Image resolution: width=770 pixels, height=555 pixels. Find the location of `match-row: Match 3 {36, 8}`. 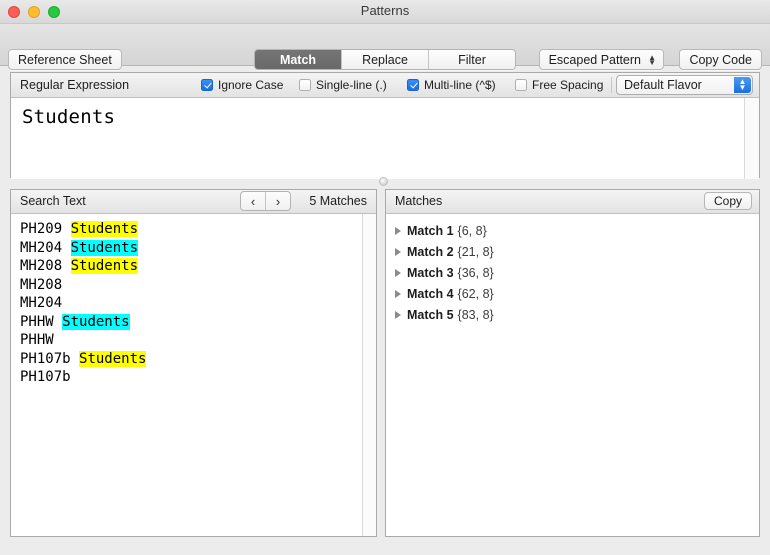

match-row: Match 3 {36, 8} is located at coordinates (572, 272).